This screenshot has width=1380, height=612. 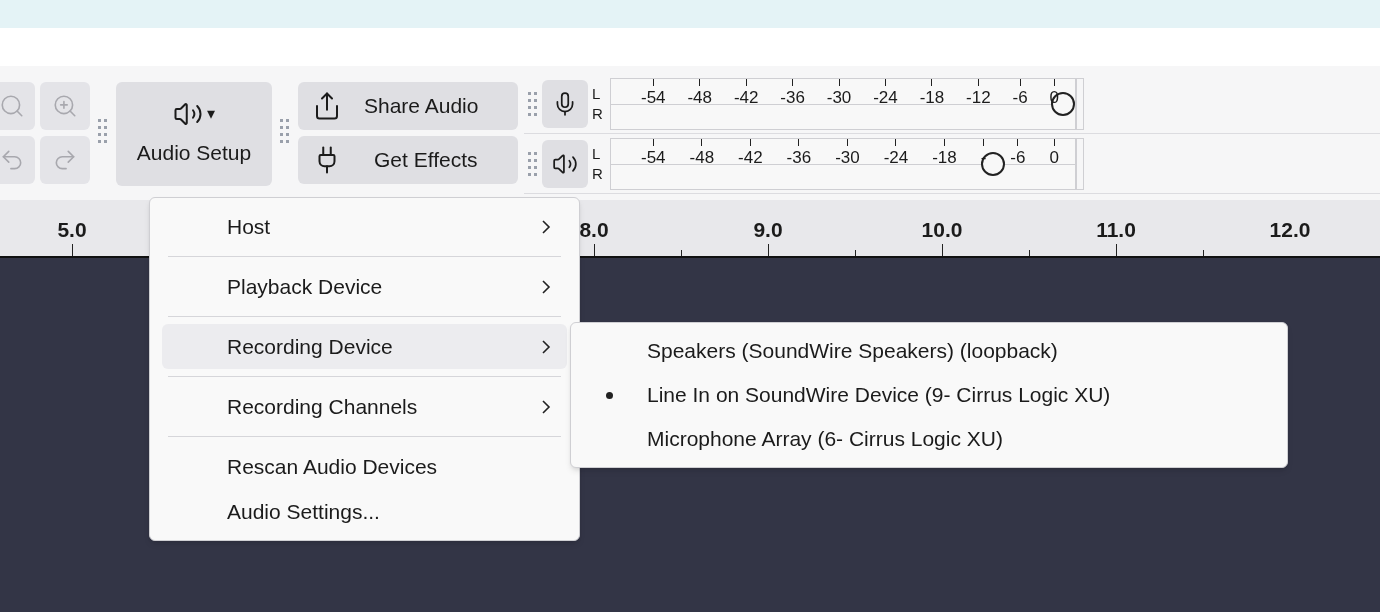 What do you see at coordinates (408, 106) in the screenshot?
I see `share-audio-button: Share Audio` at bounding box center [408, 106].